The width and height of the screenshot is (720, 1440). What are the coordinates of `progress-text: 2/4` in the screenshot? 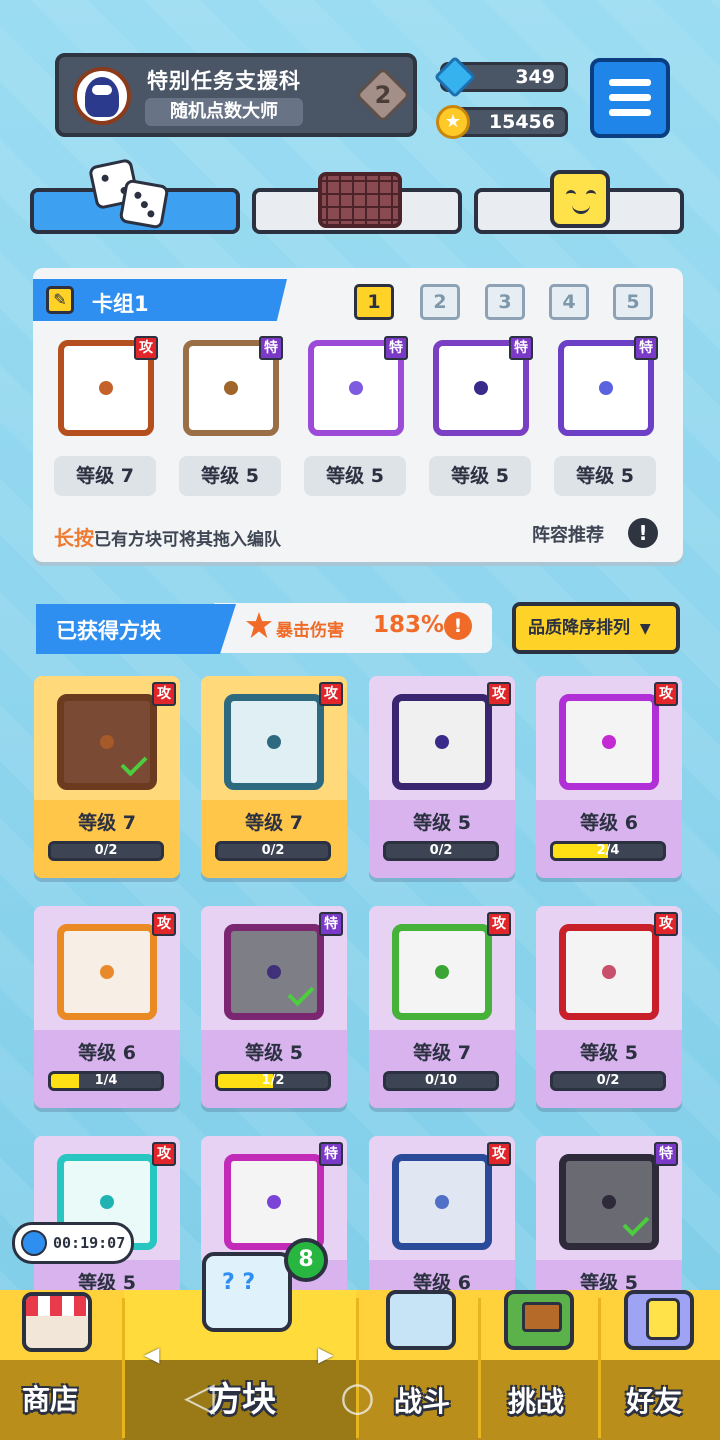 It's located at (608, 850).